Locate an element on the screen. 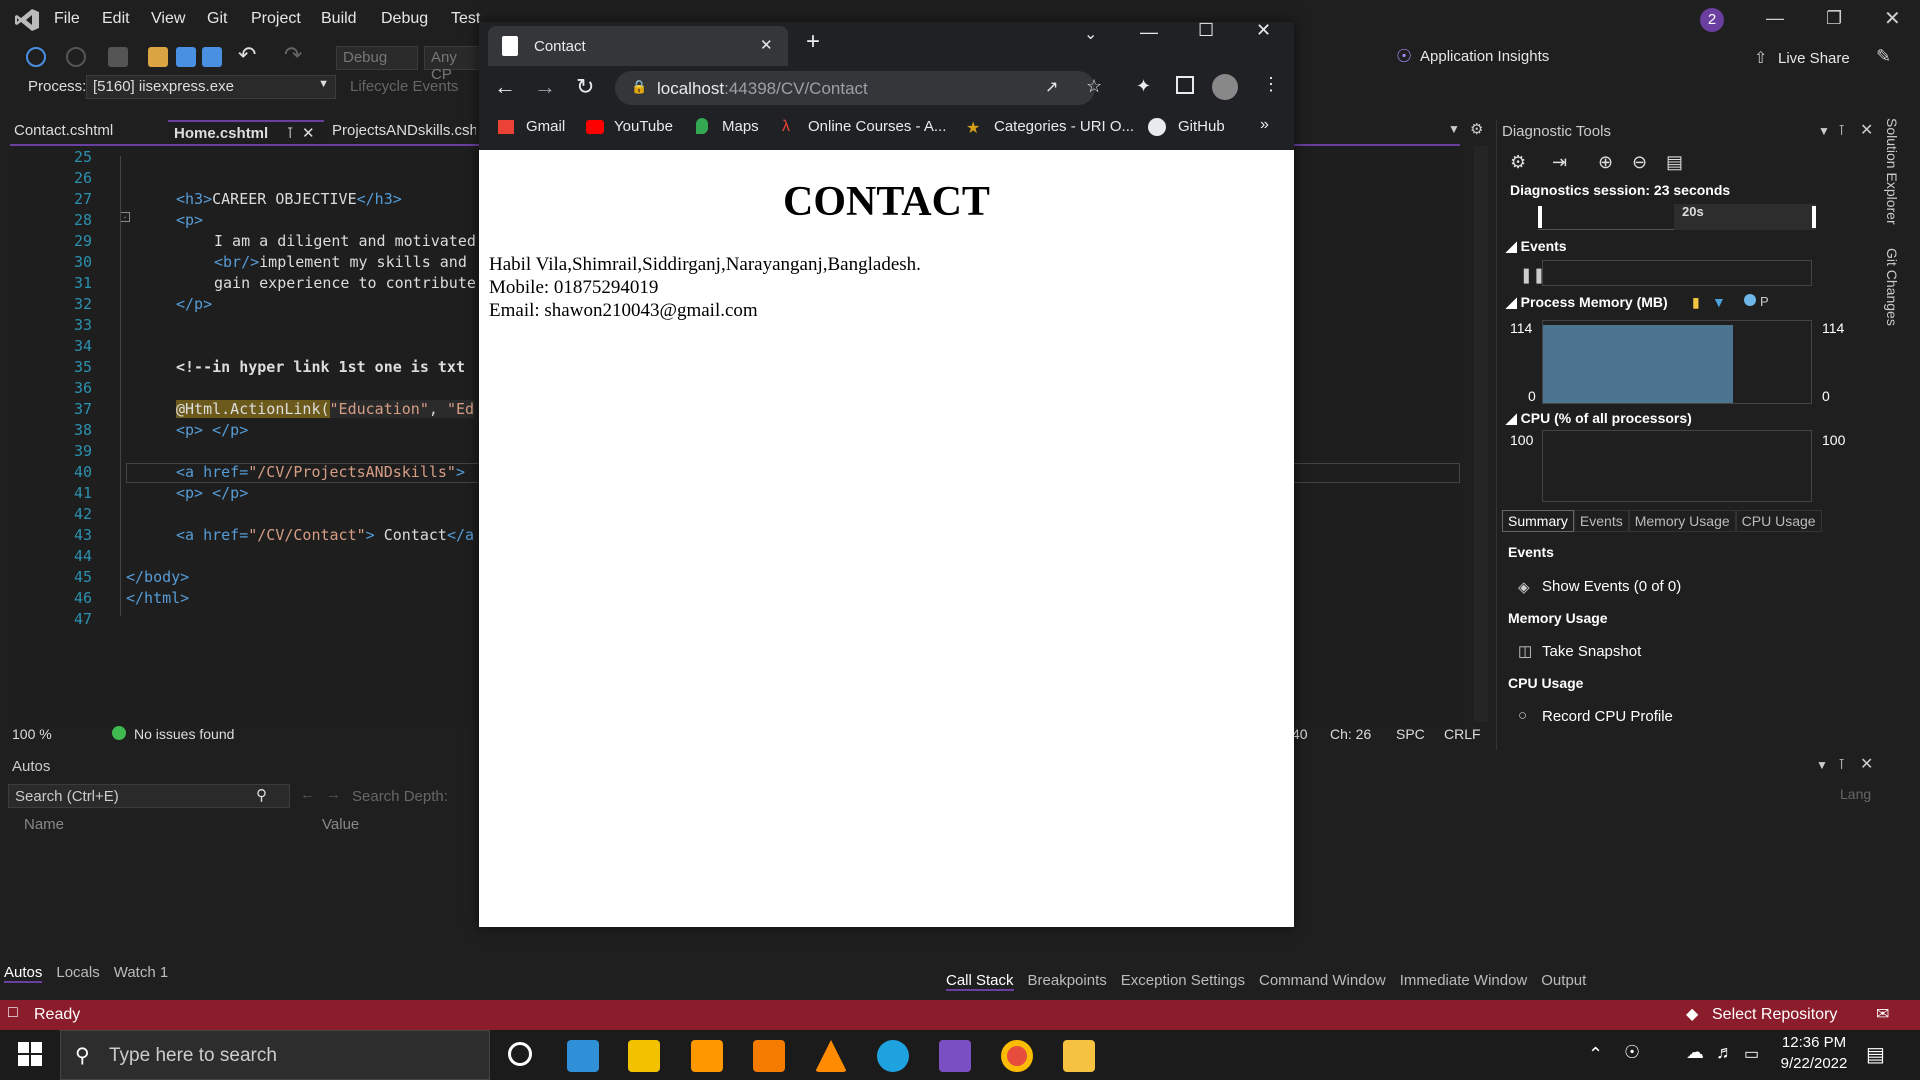 This screenshot has height=1080, width=1920. feedback-icon: ✎ is located at coordinates (1883, 56).